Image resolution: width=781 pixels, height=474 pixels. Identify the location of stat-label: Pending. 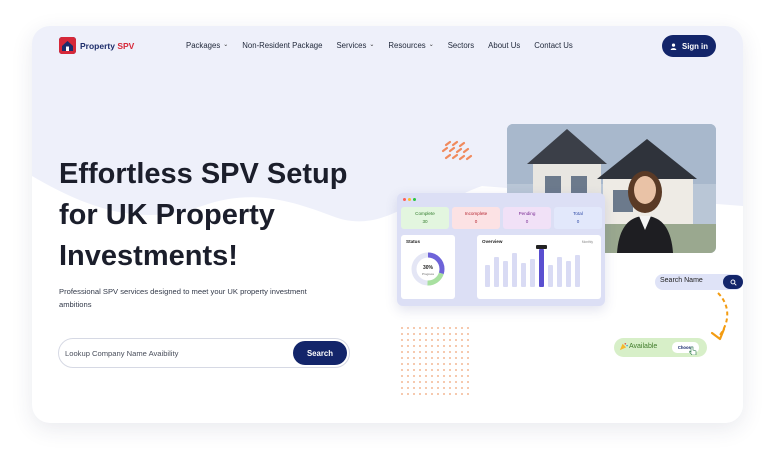
(527, 213).